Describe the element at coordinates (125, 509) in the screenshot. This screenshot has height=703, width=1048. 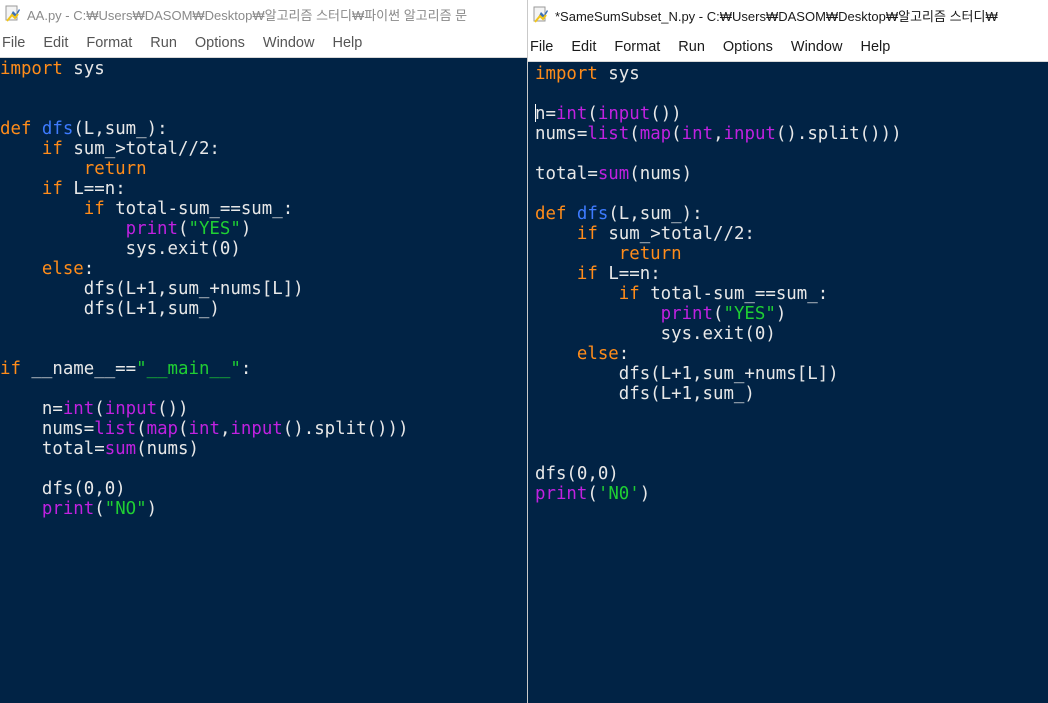
I see `code-token: "NO"` at that location.